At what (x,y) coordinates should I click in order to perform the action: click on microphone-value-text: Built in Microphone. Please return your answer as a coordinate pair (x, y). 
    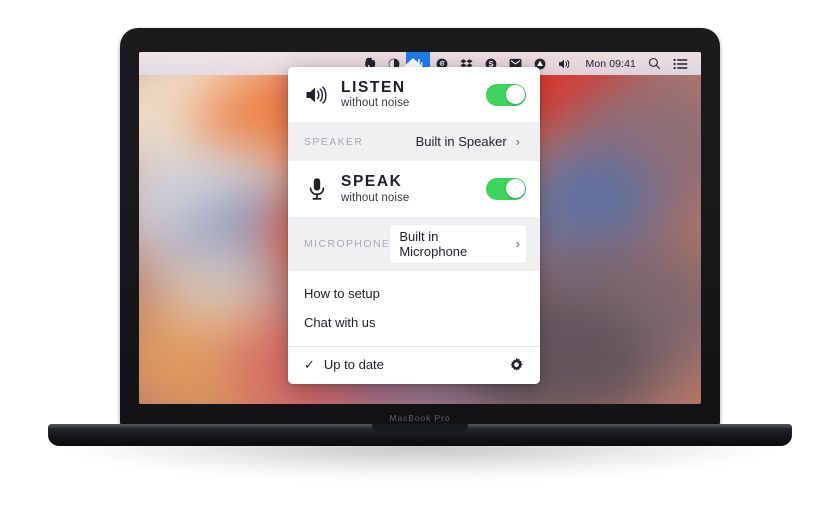
    Looking at the image, I should click on (433, 243).